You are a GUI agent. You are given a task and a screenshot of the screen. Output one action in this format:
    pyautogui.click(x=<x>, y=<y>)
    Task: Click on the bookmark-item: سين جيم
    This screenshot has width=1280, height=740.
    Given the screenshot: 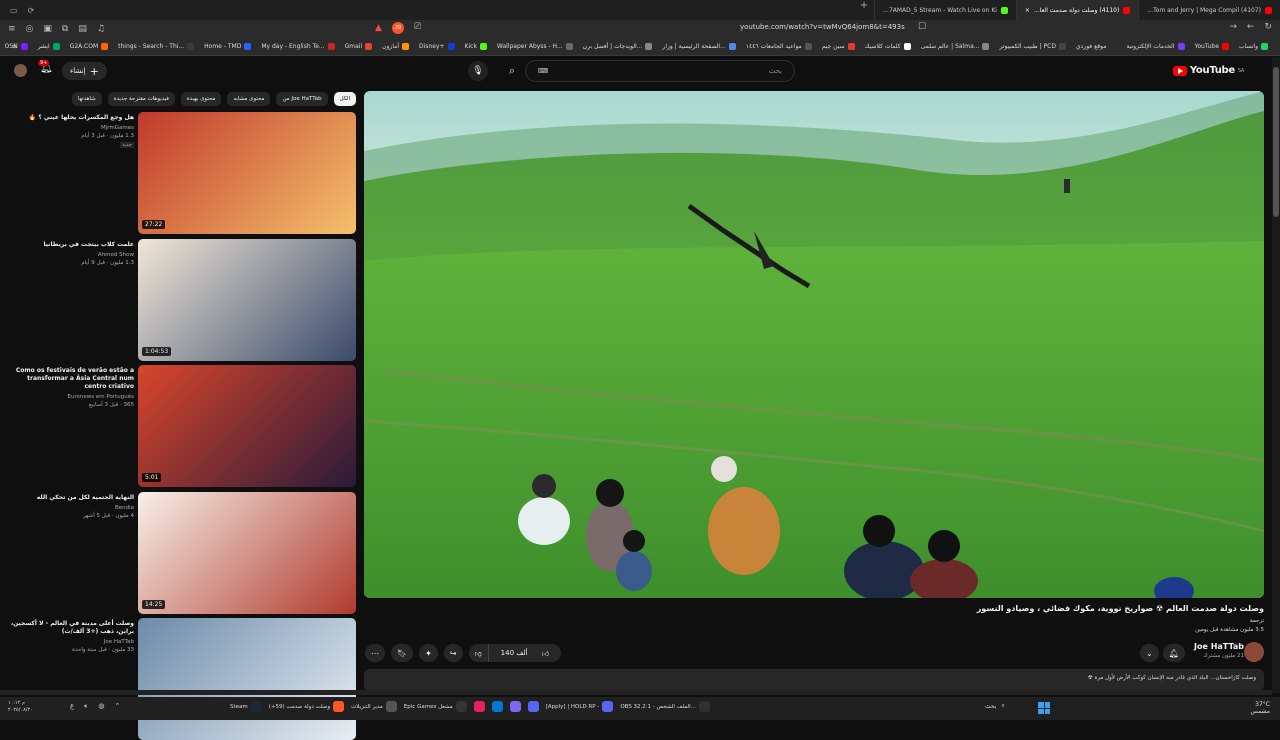 What is the action you would take?
    pyautogui.click(x=838, y=46)
    